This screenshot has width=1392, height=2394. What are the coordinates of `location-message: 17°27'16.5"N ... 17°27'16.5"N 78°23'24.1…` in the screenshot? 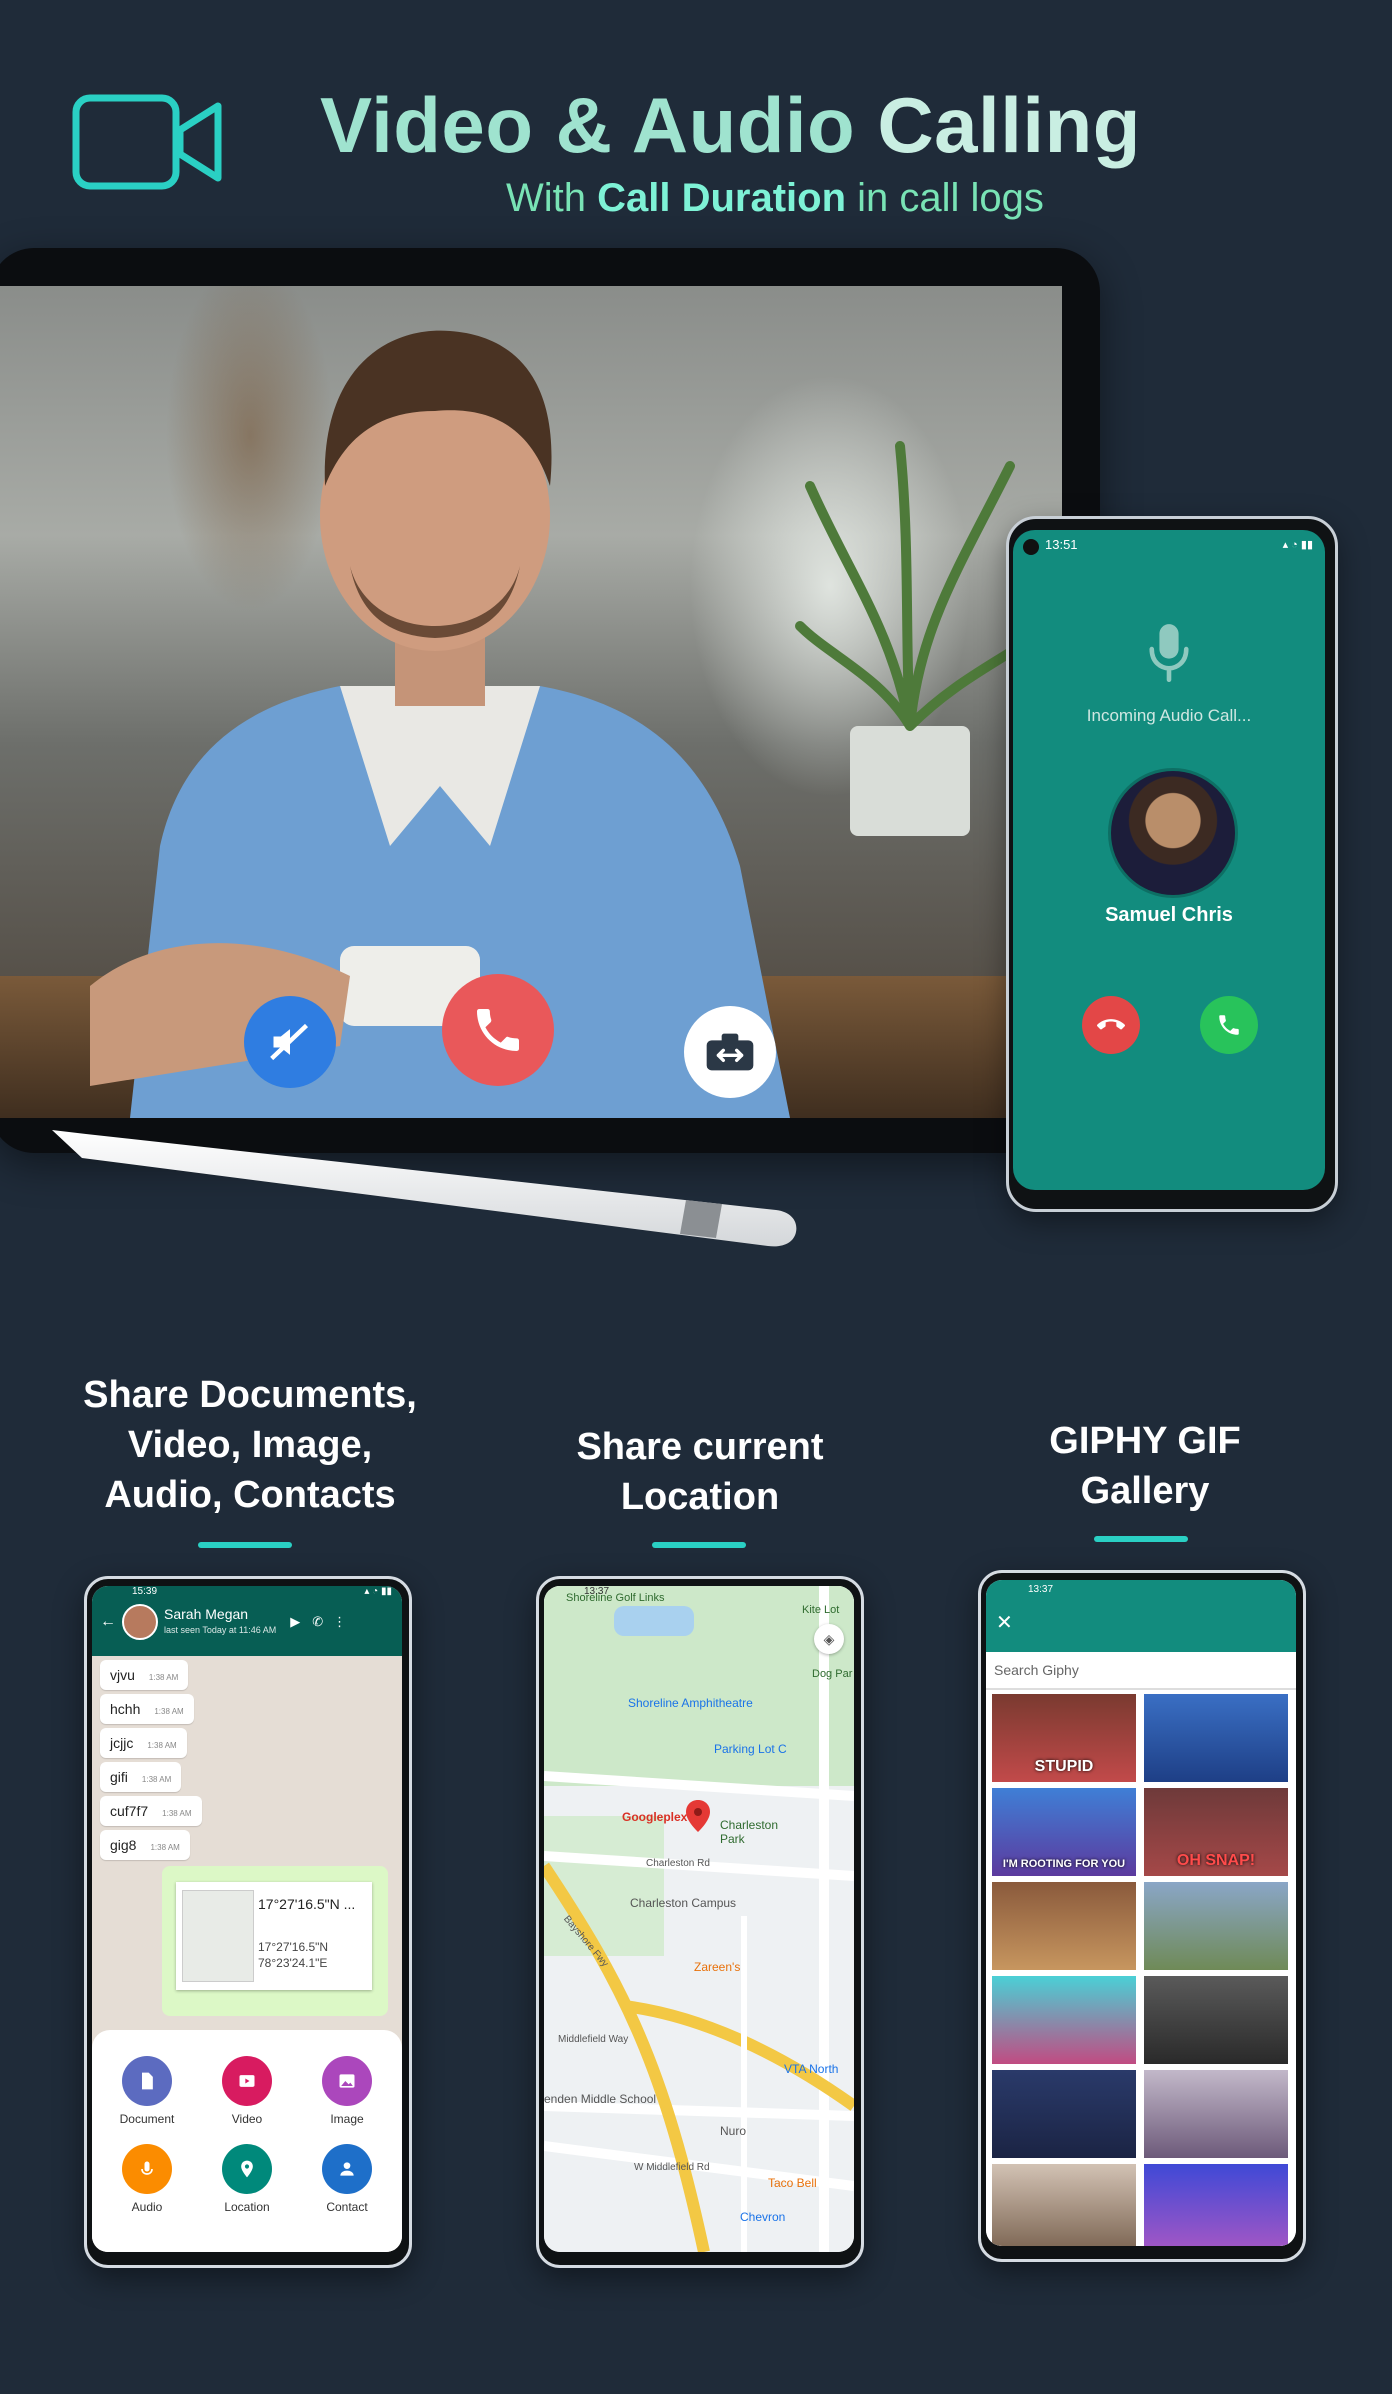 It's located at (275, 1941).